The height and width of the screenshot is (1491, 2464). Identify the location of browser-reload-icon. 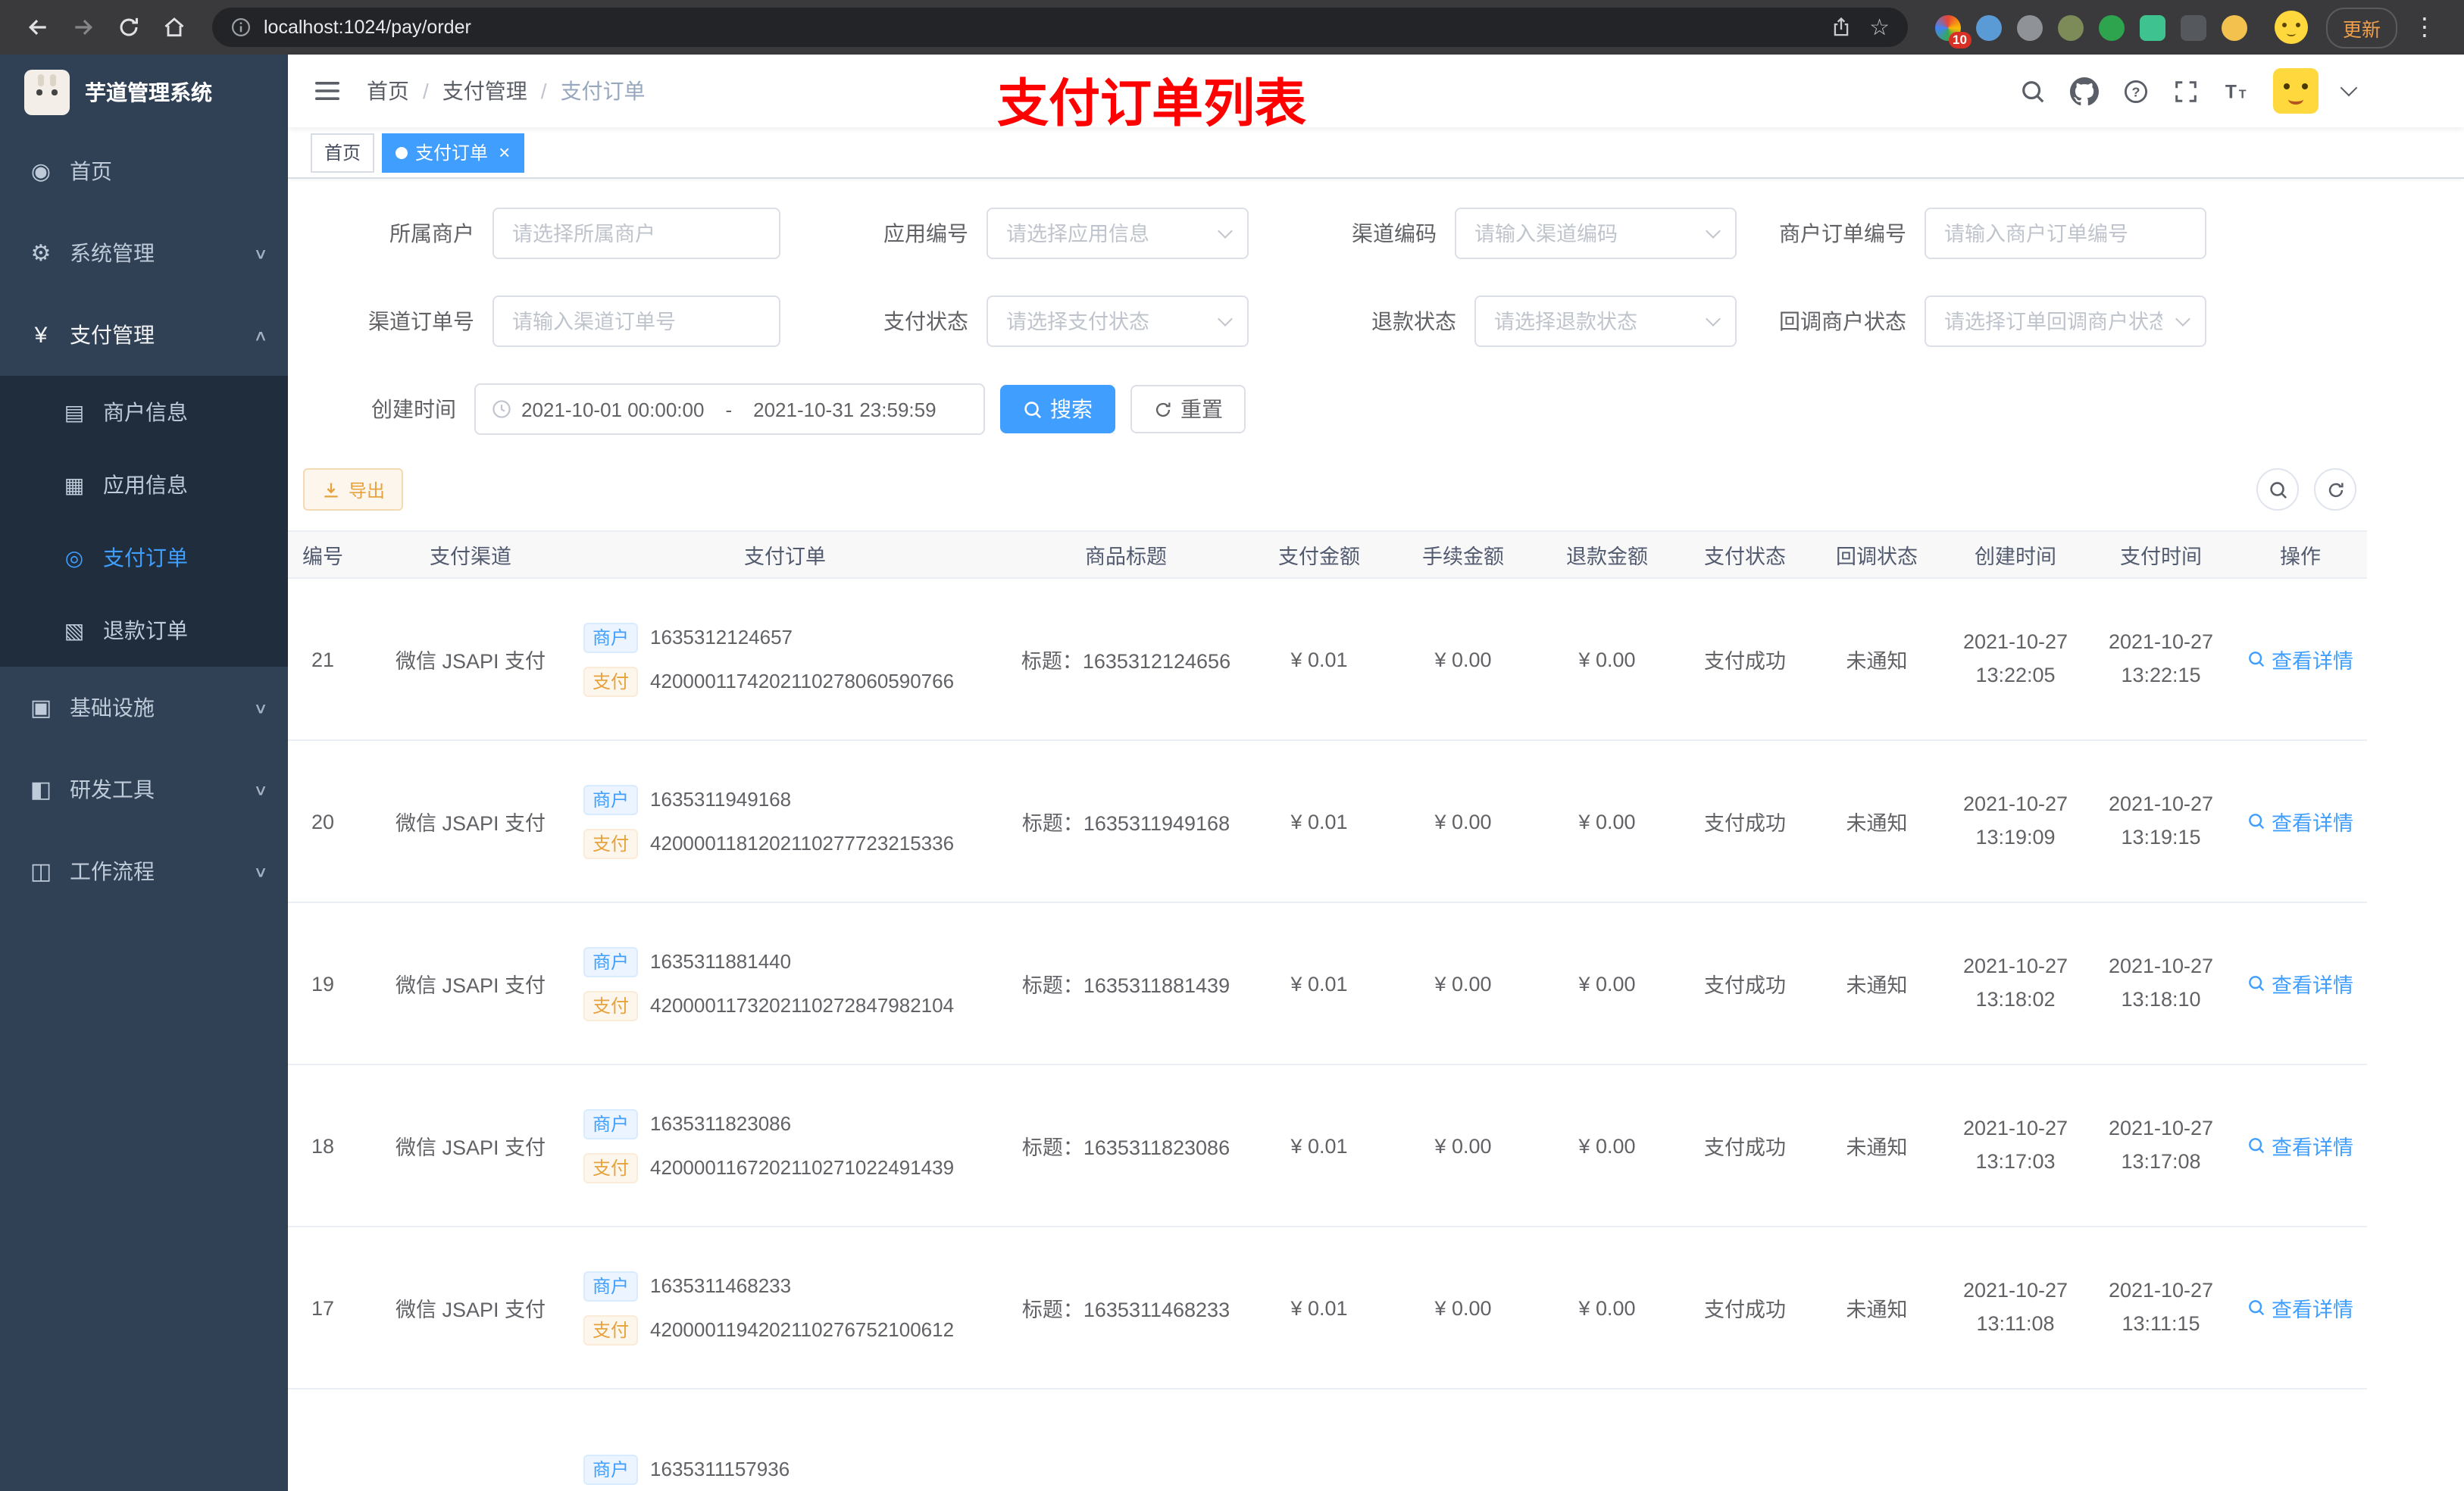
(129, 27).